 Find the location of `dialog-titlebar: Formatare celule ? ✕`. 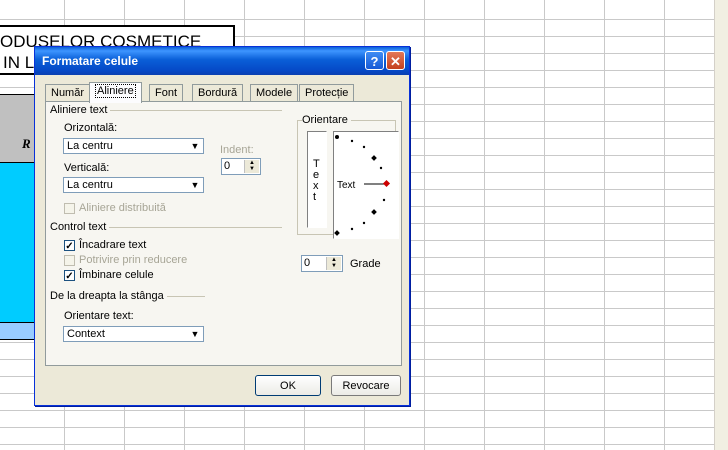

dialog-titlebar: Formatare celule ? ✕ is located at coordinates (222, 61).